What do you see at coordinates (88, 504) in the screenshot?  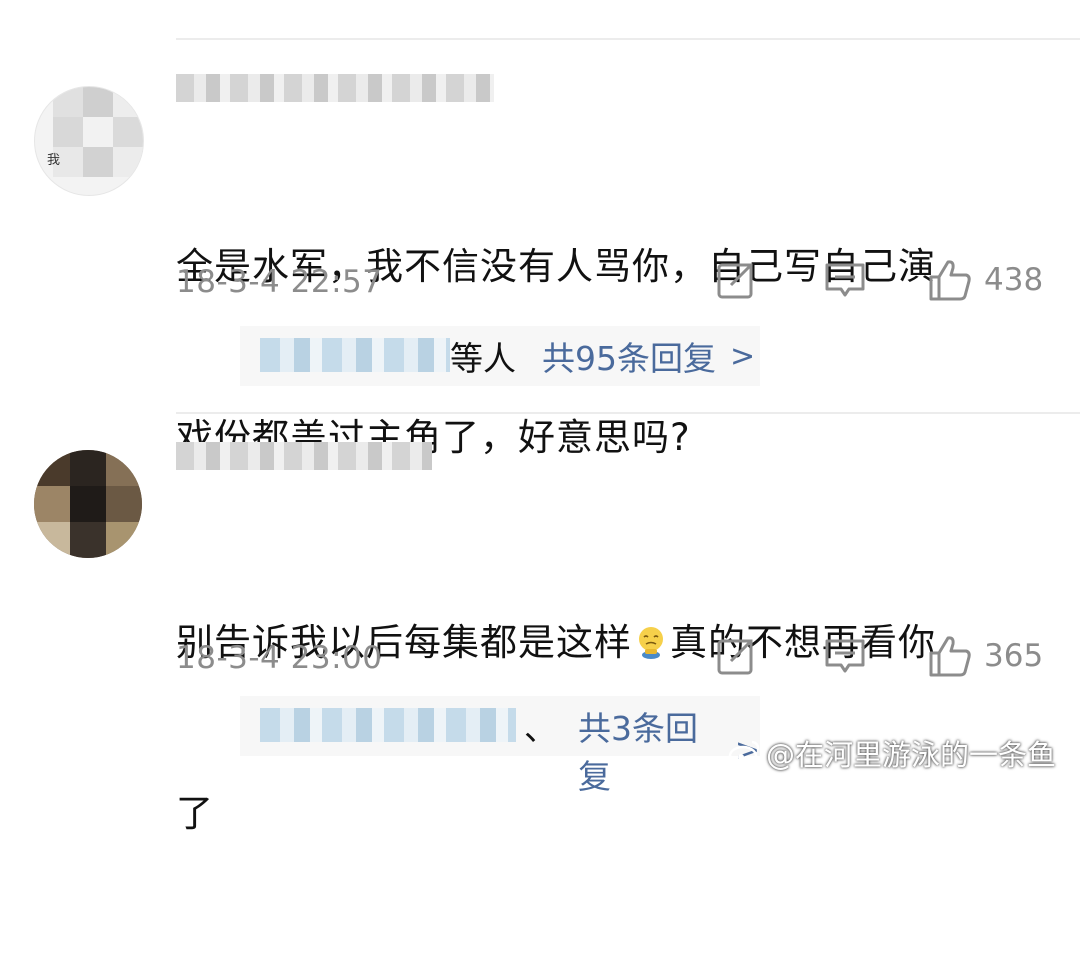 I see `avatar` at bounding box center [88, 504].